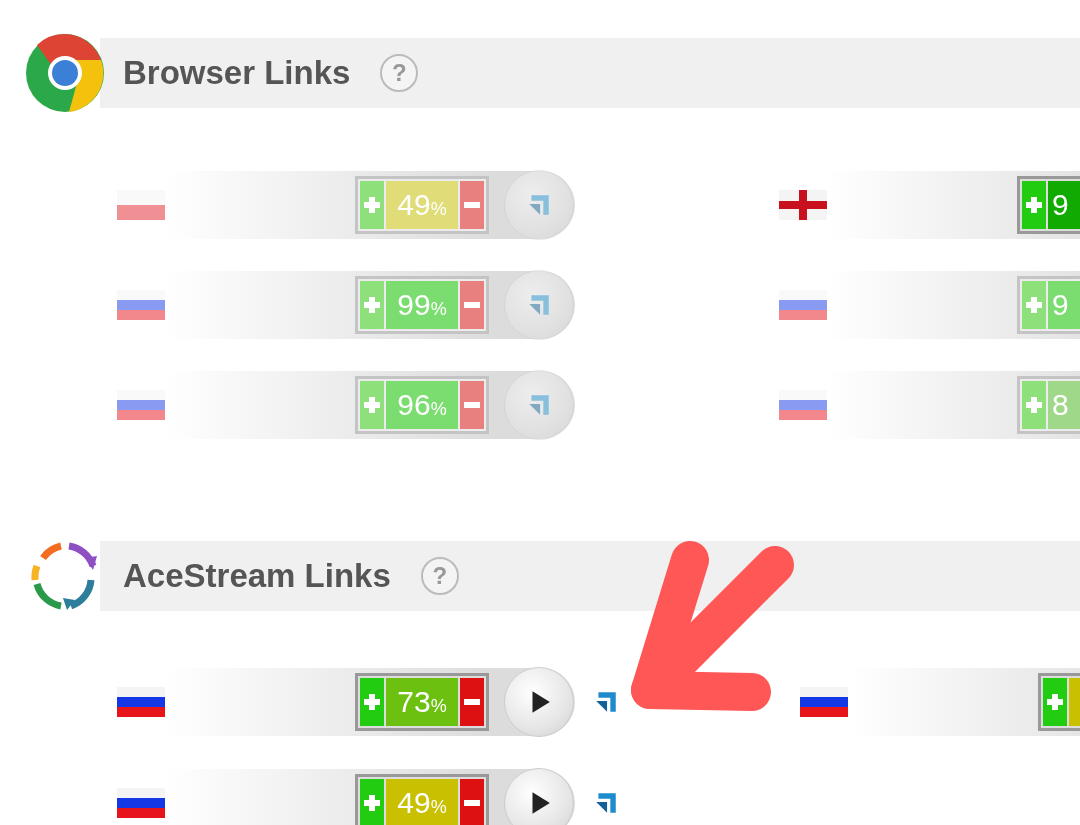 This screenshot has width=1080, height=825. I want to click on browser-logo-icon, so click(65, 73).